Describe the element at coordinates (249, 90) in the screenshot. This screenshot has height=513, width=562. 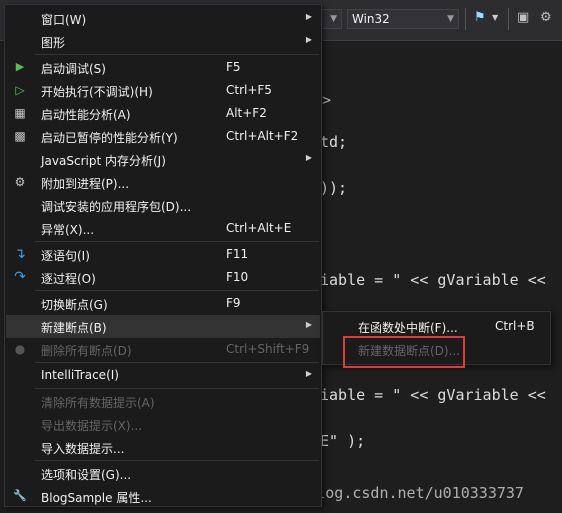
I see `menu-item-shortcut: Ctrl+F5` at that location.